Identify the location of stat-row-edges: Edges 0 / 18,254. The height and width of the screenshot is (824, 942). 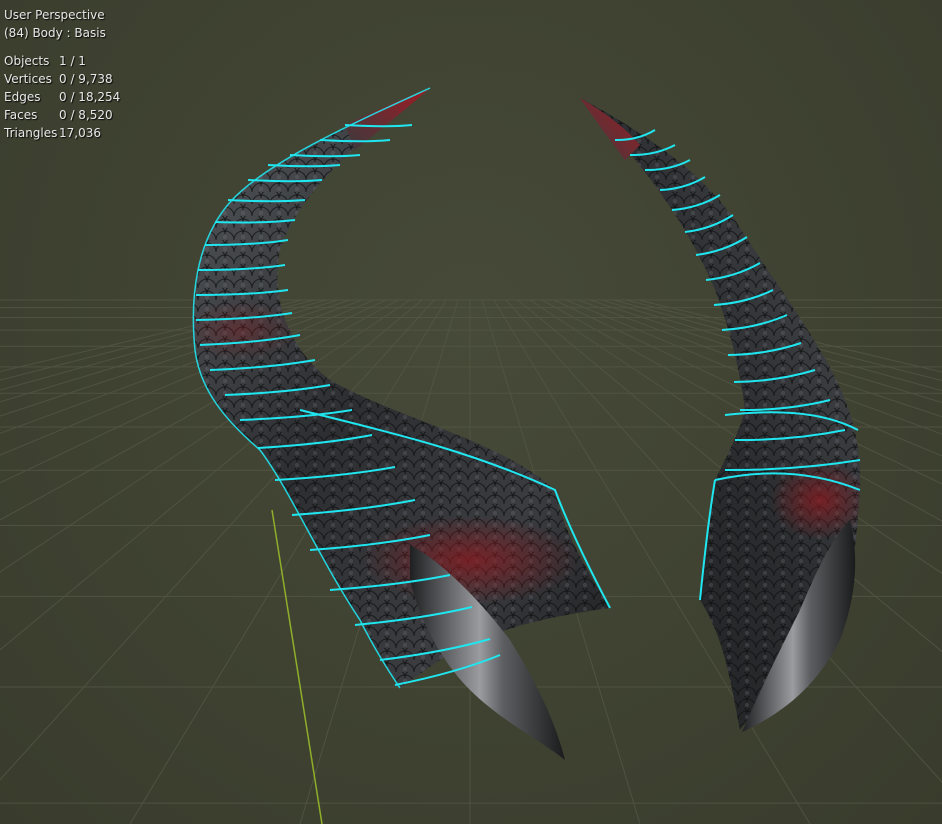
(62, 97).